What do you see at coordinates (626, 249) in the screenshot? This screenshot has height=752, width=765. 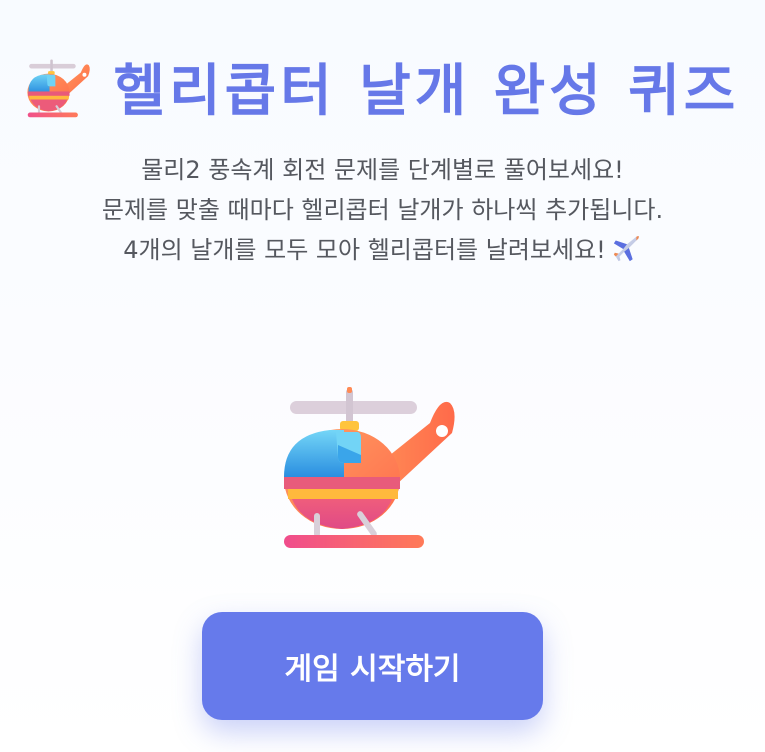 I see `airplane-icon` at bounding box center [626, 249].